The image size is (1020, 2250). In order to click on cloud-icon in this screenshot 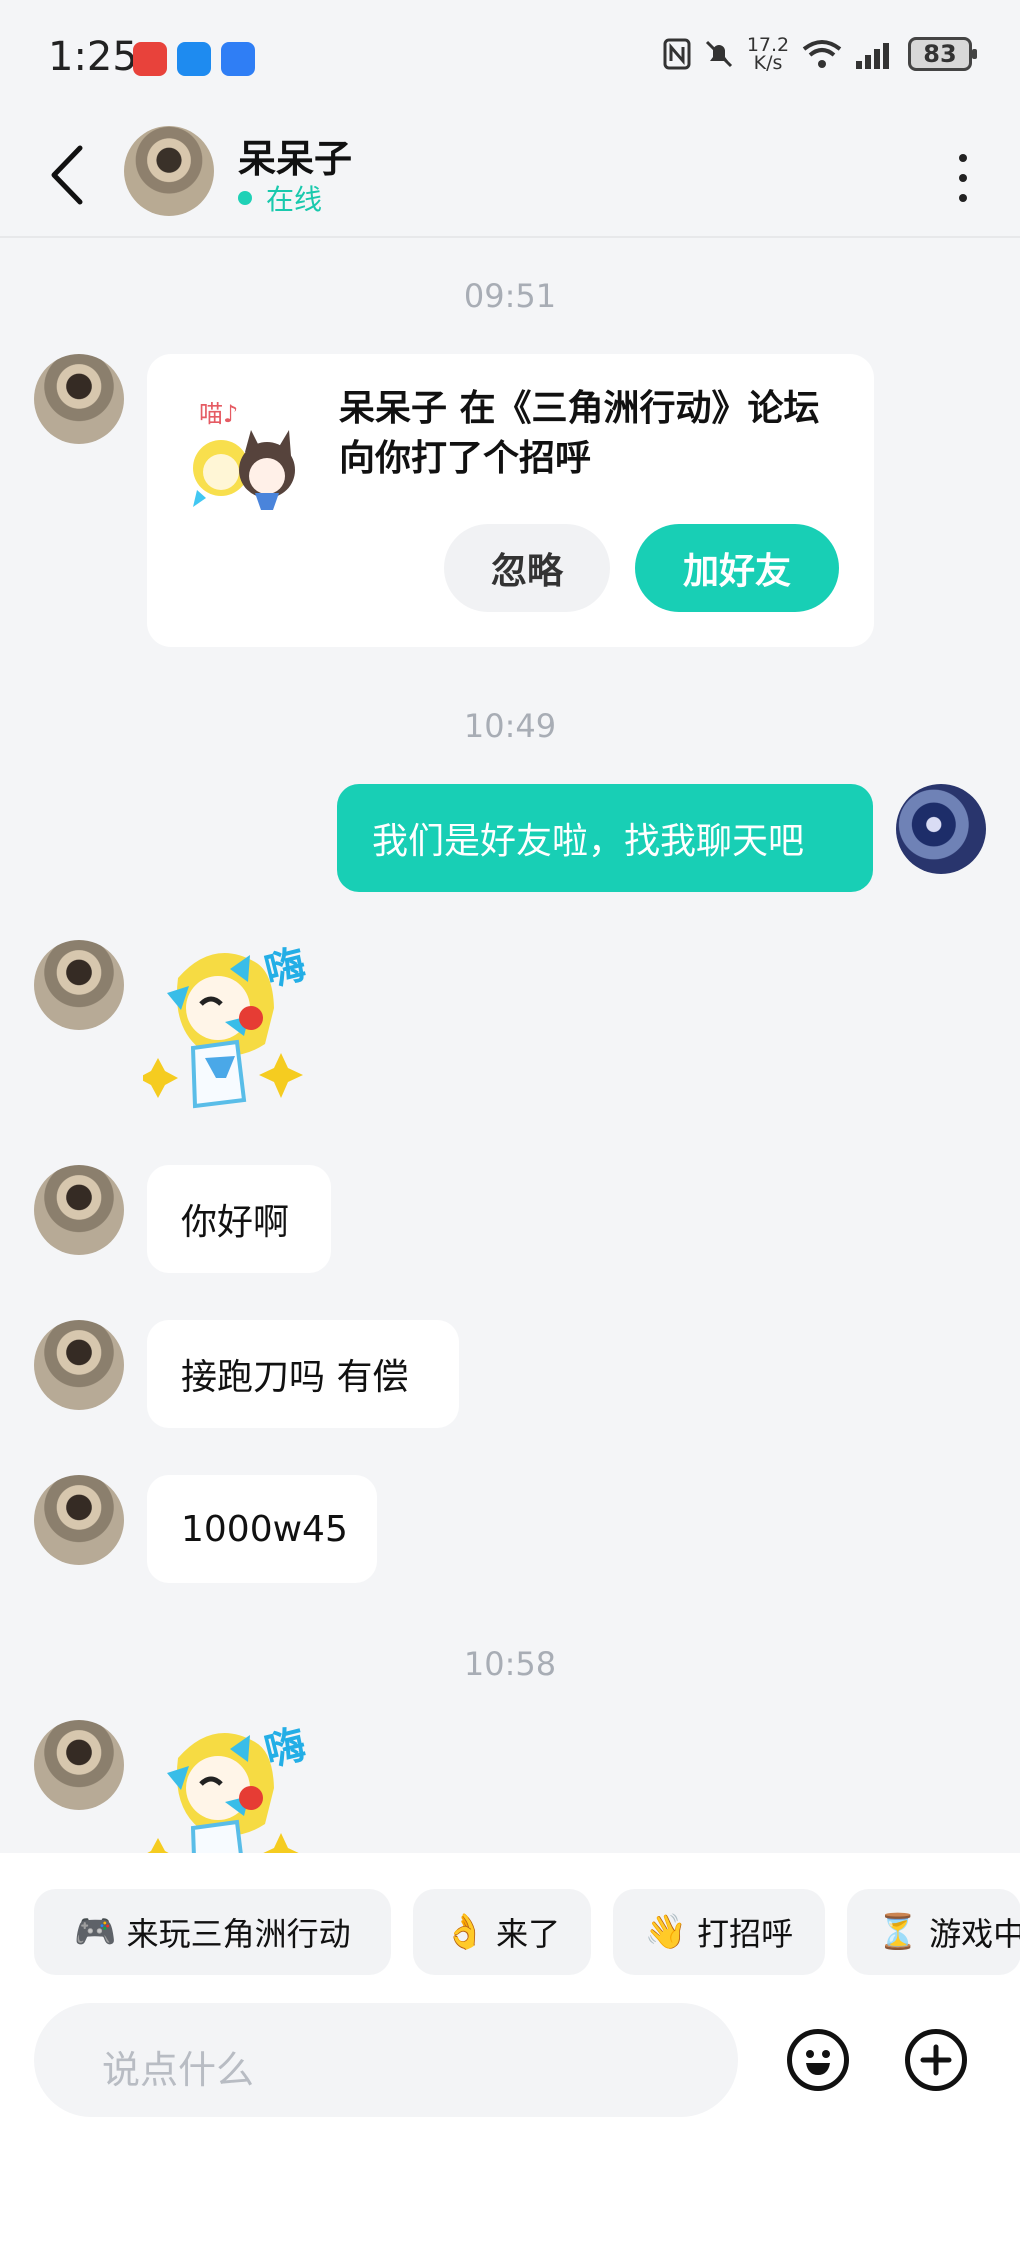, I will do `click(238, 59)`.